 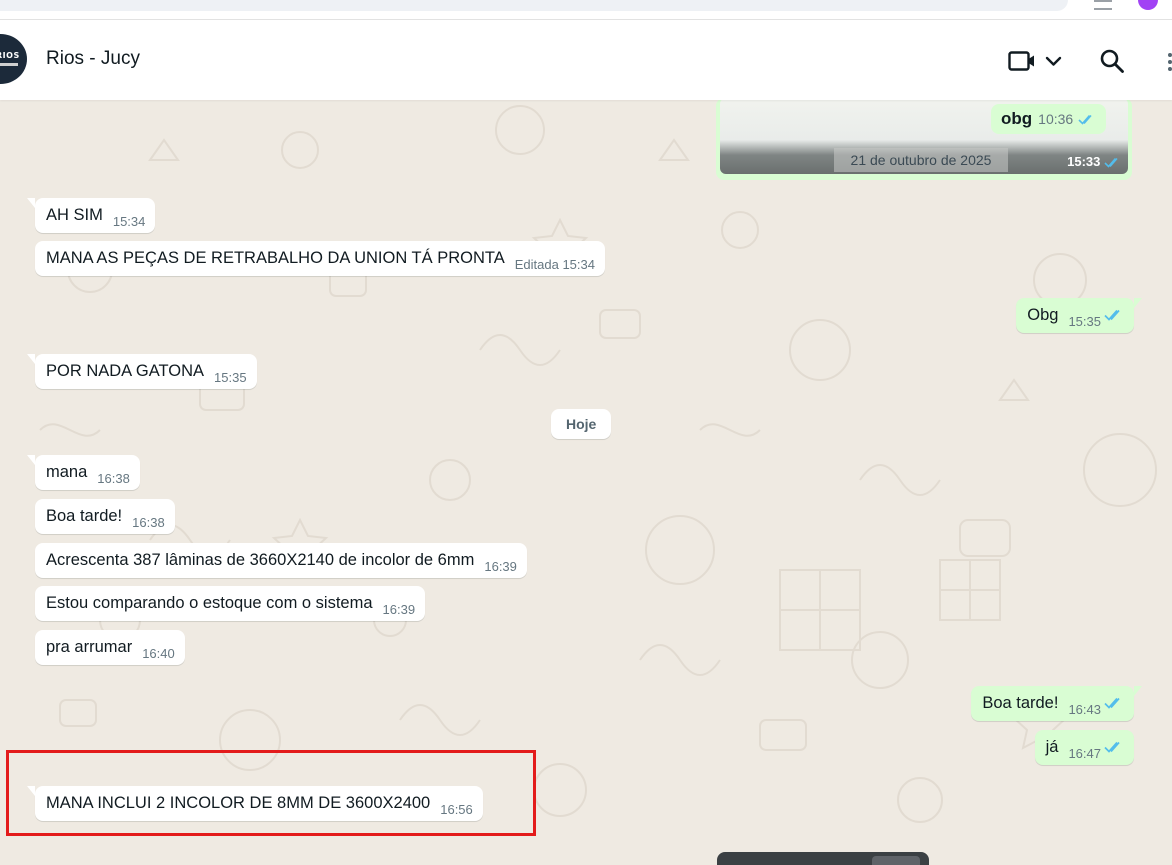 I want to click on day-separator: Hoje, so click(x=581, y=424).